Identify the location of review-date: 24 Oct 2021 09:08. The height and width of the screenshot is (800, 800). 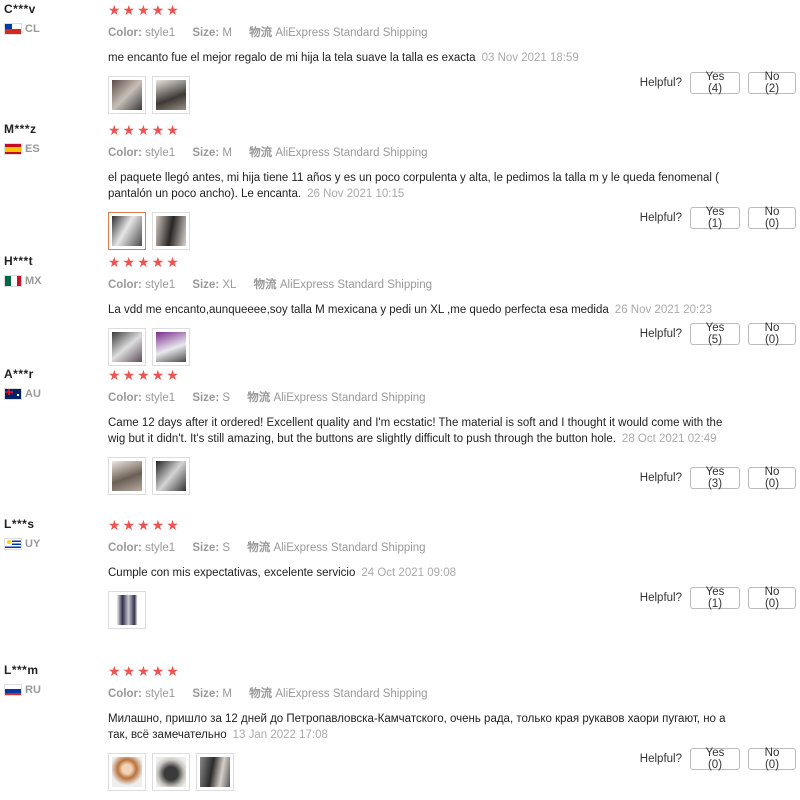
(408, 573).